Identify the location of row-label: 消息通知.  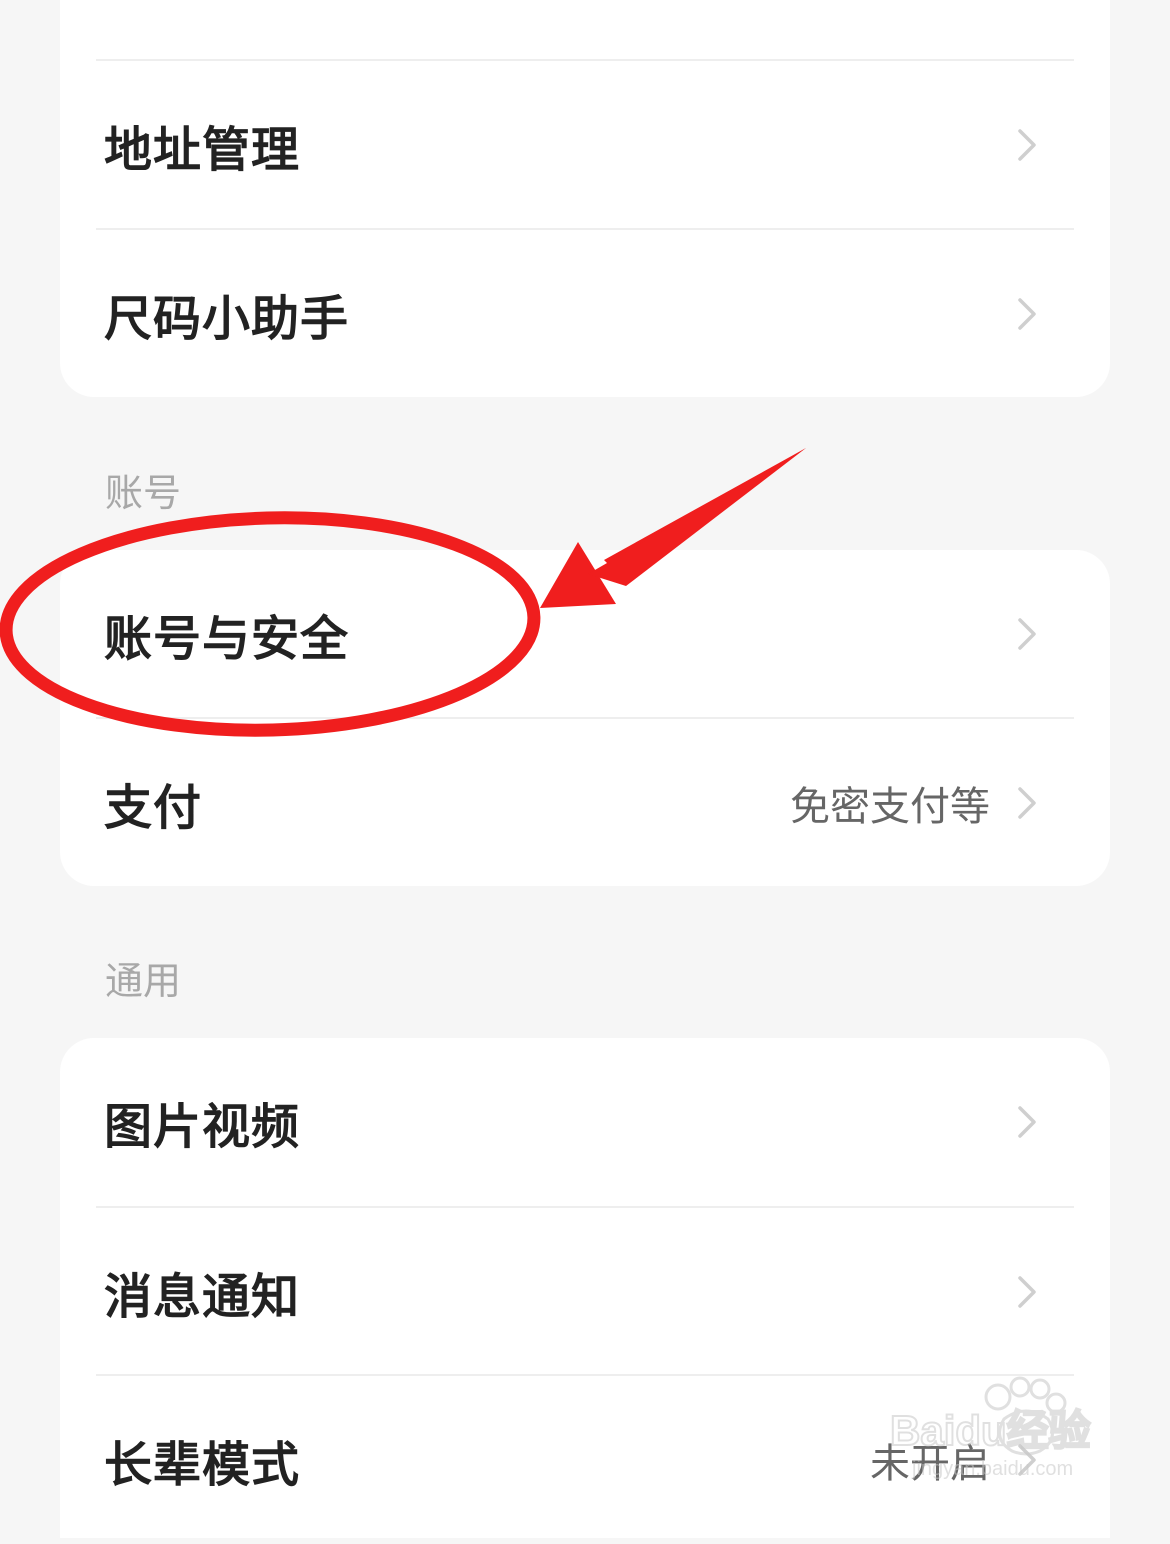
(202, 1297).